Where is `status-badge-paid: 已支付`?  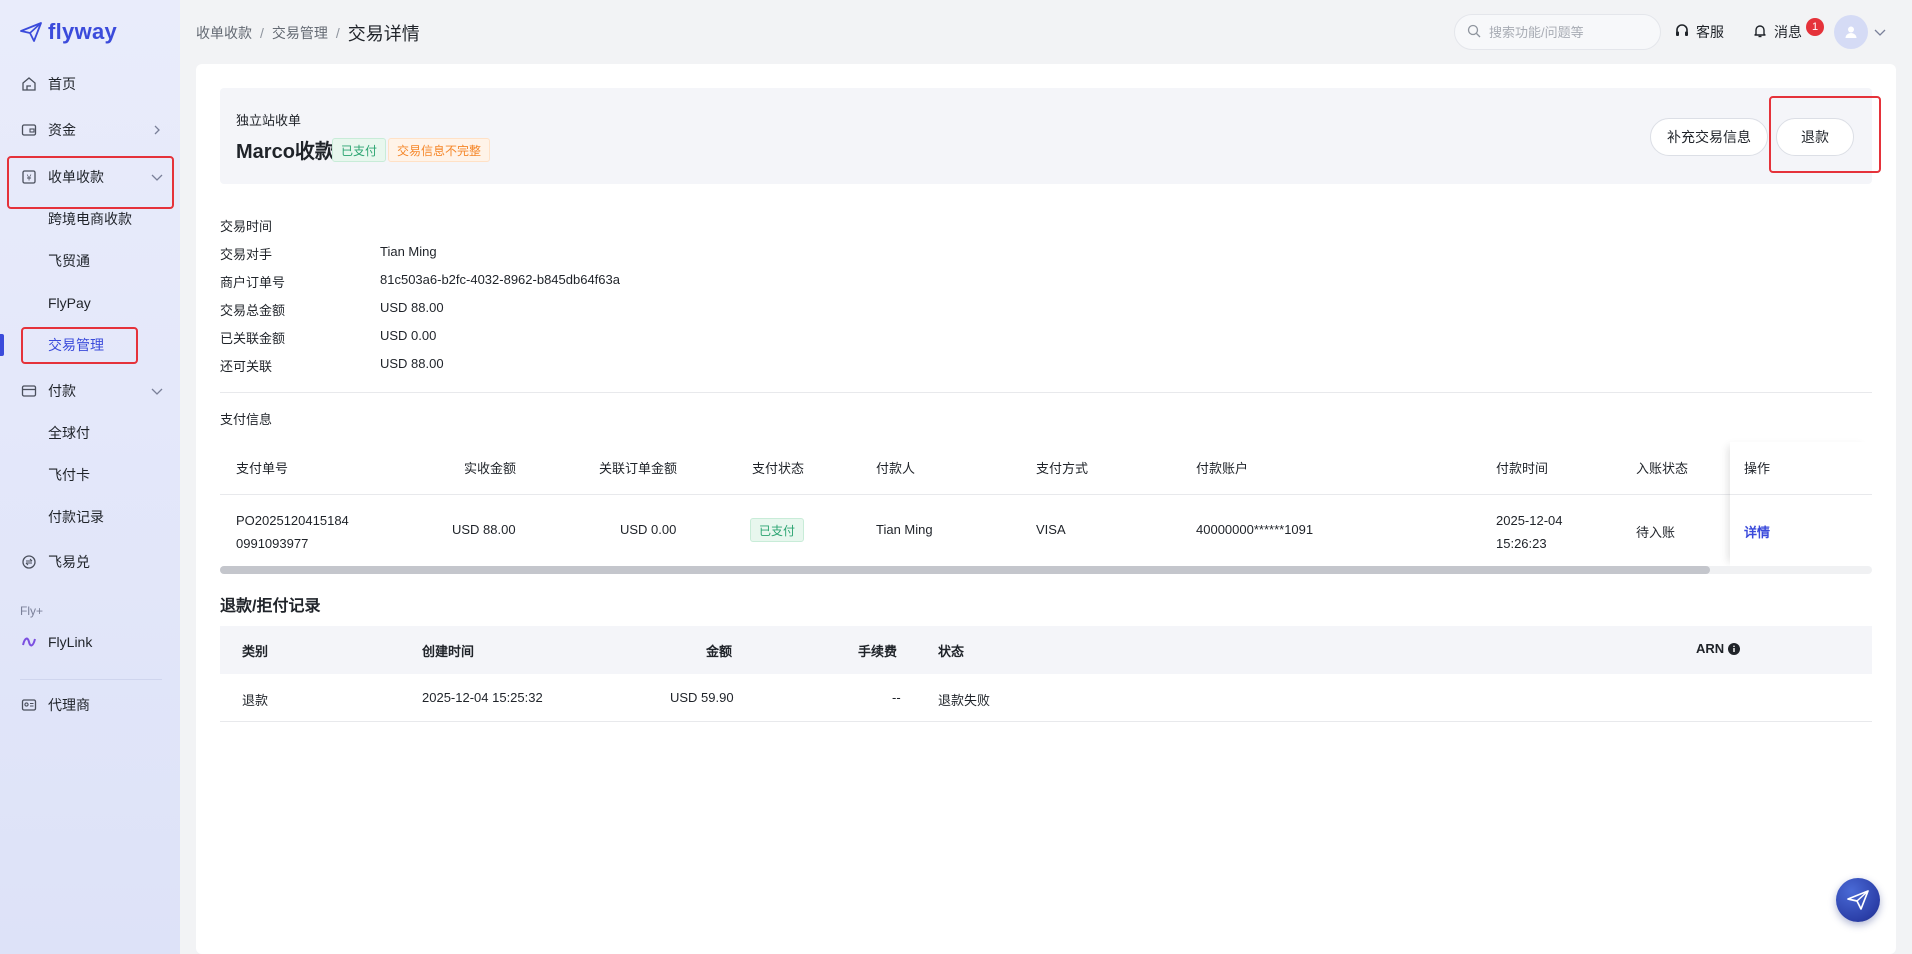 status-badge-paid: 已支付 is located at coordinates (359, 150).